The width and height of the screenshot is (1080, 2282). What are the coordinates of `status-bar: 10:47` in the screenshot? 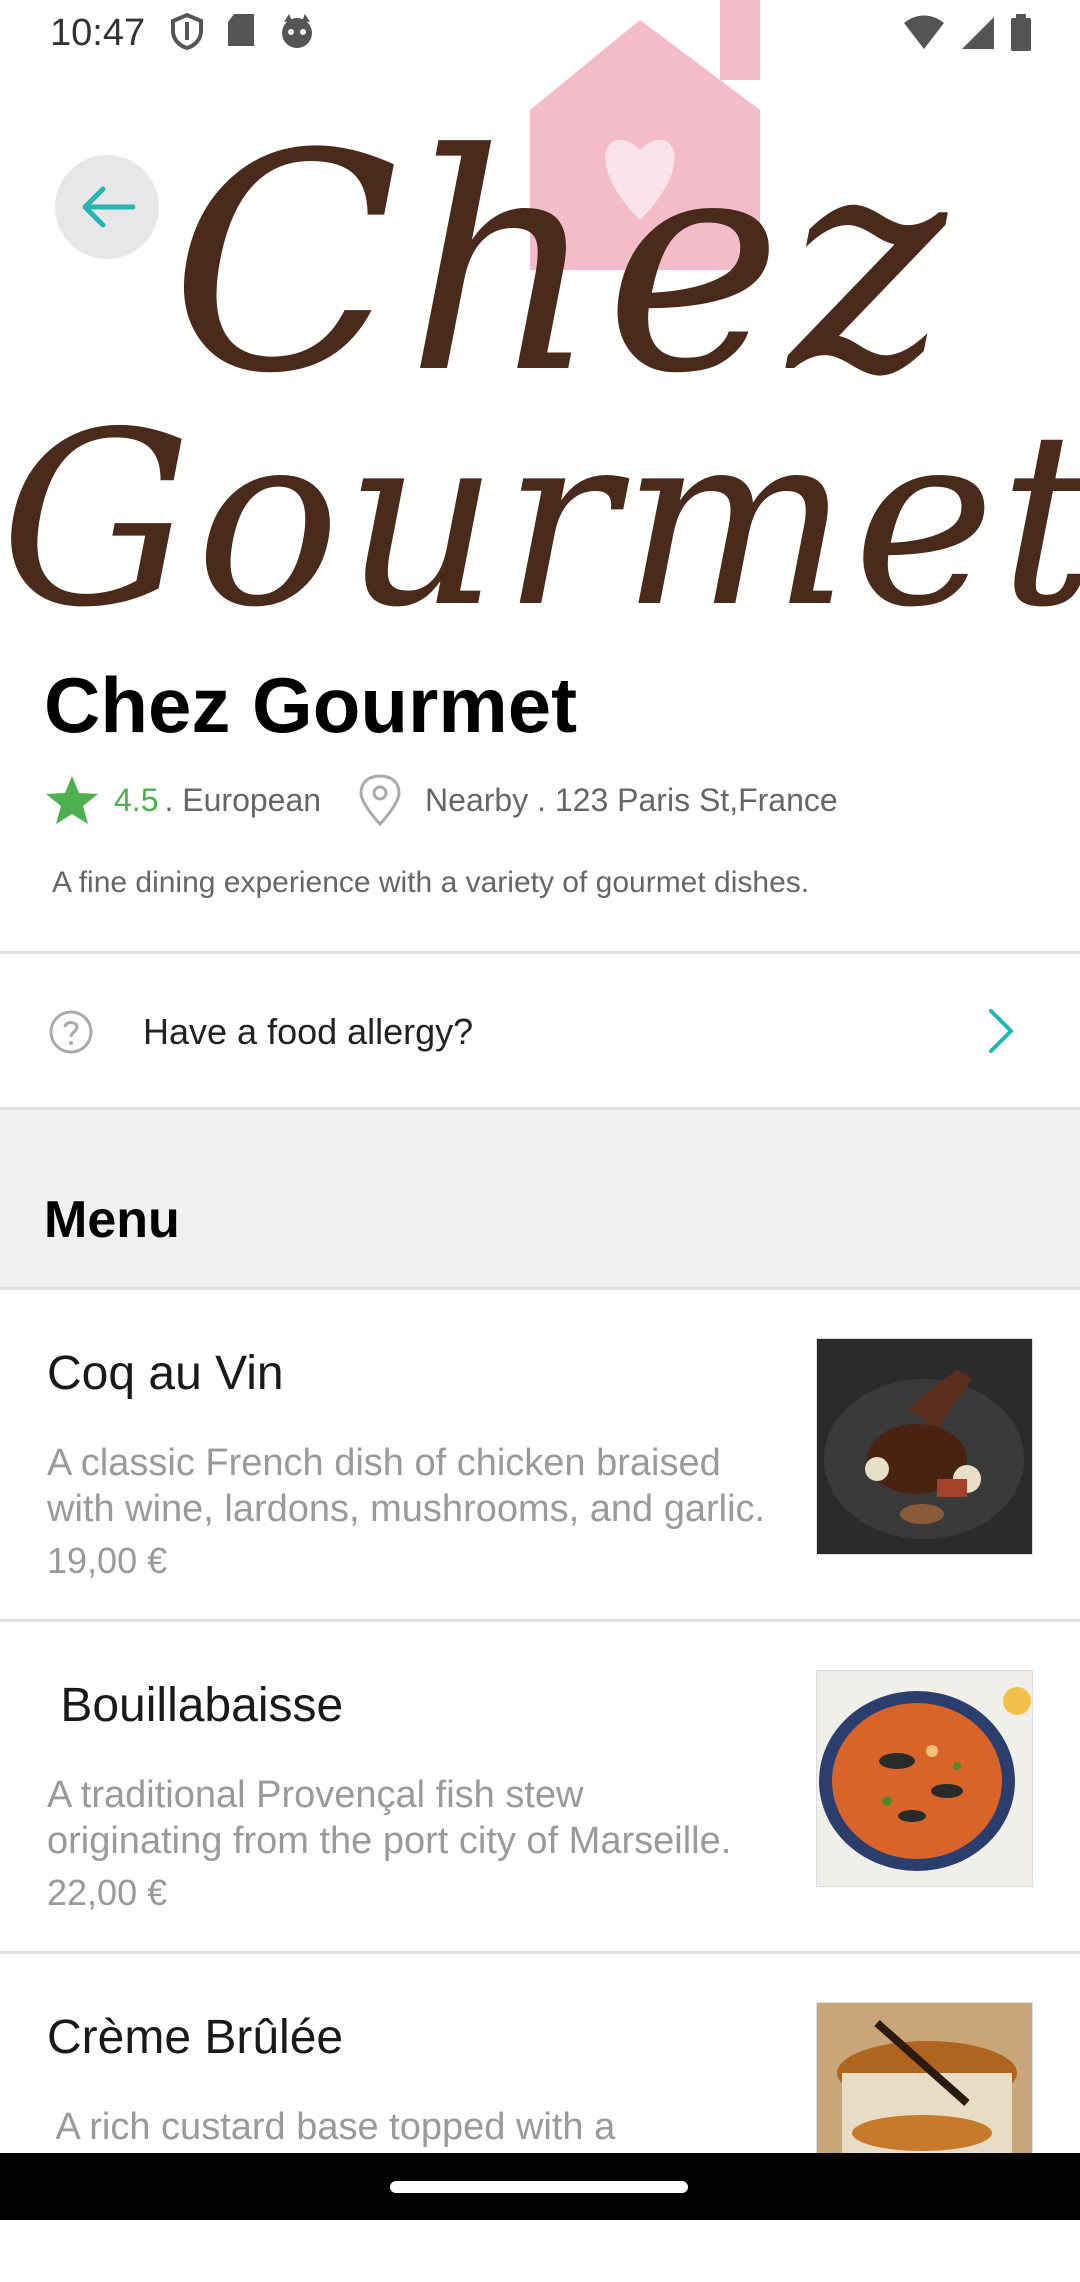 It's located at (540, 32).